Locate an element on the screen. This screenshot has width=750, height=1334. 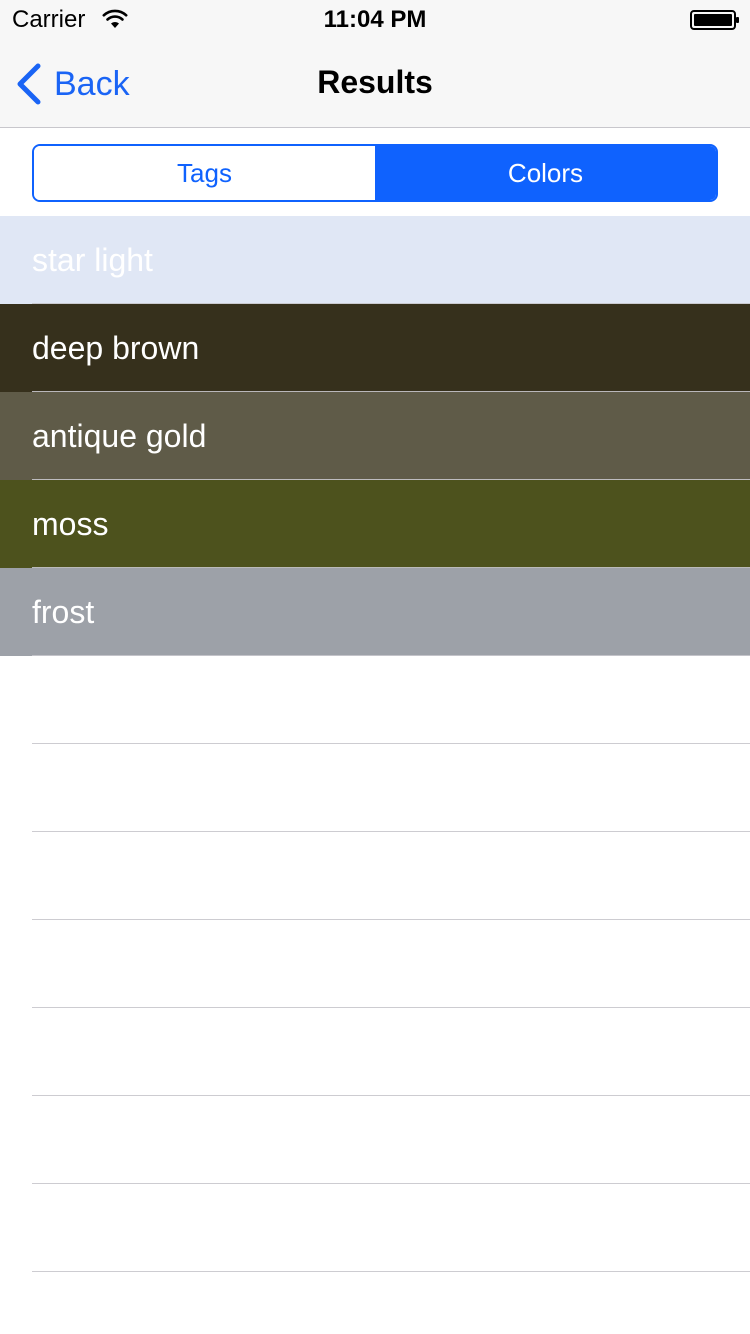
segment-colors: Colors is located at coordinates (545, 173).